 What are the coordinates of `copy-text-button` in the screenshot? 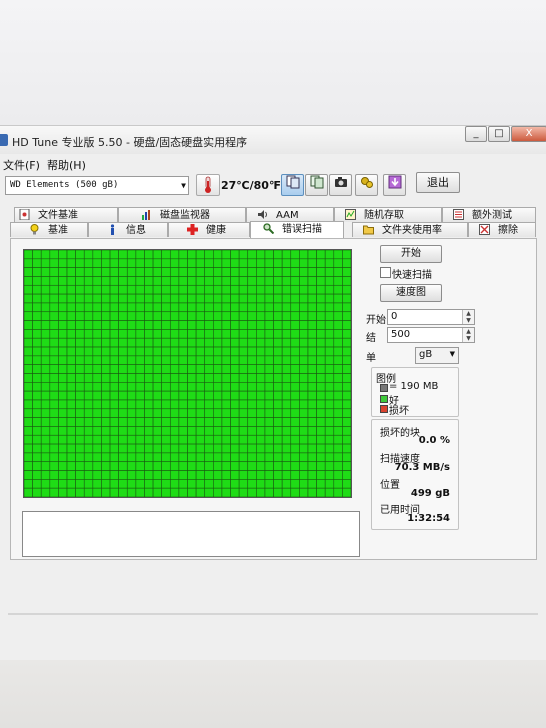 It's located at (292, 185).